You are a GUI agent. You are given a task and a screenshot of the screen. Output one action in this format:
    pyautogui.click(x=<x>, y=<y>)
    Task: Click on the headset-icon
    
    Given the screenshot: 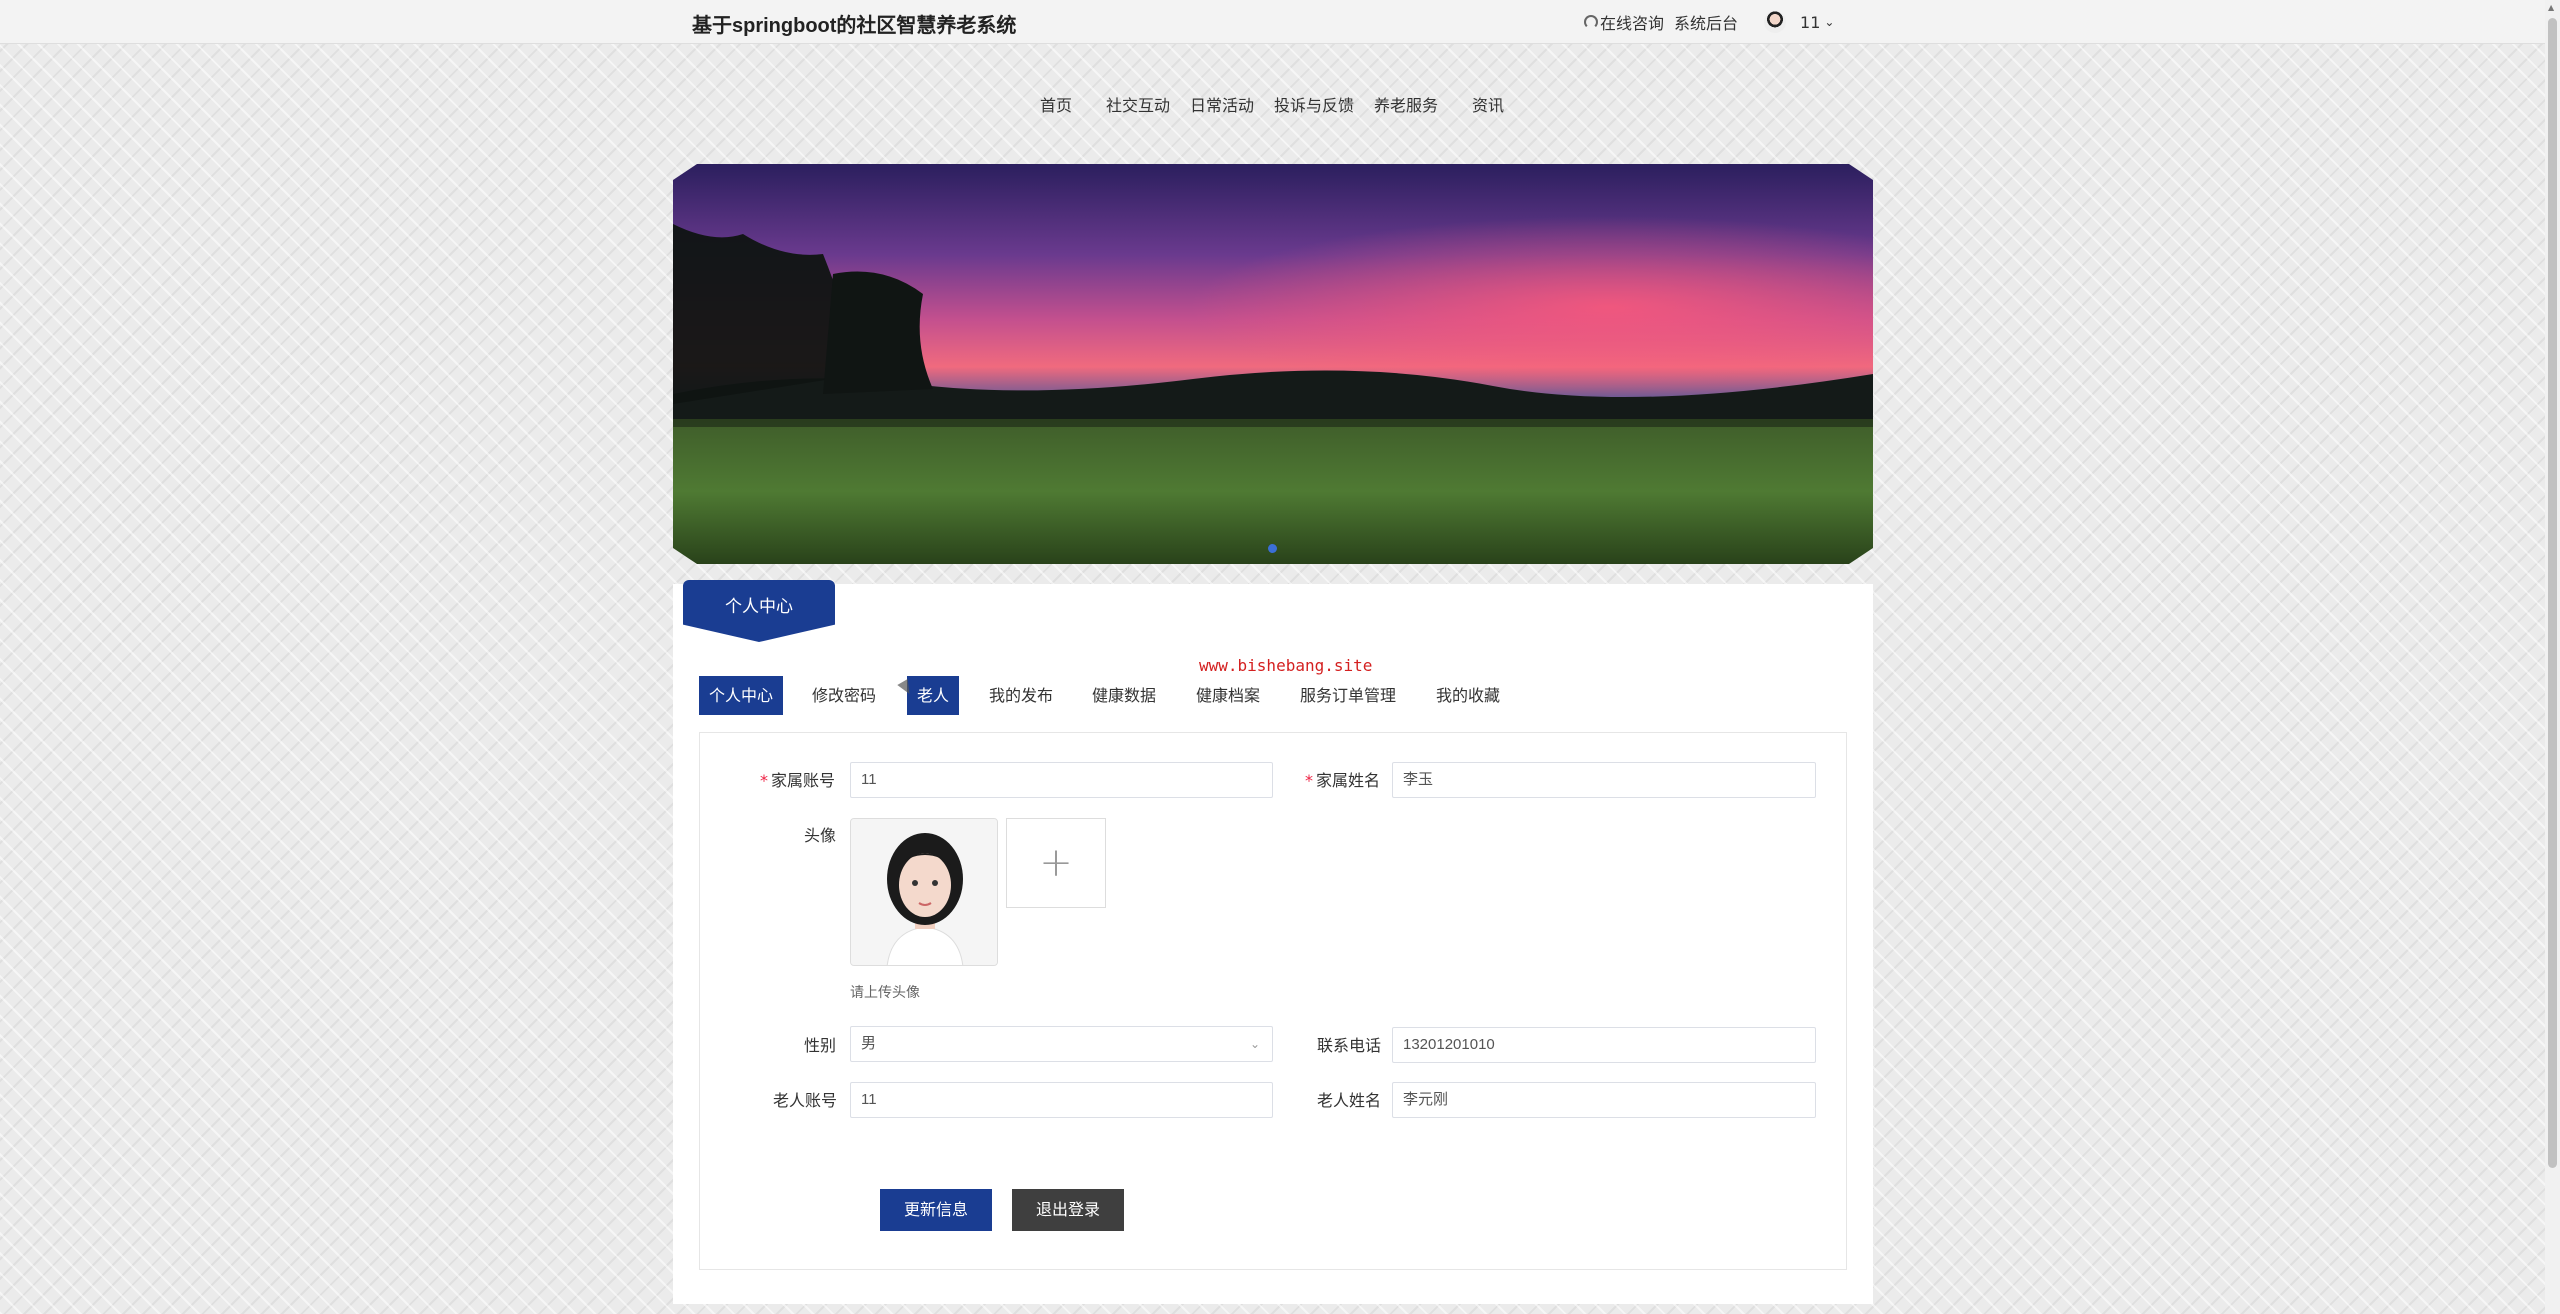 What is the action you would take?
    pyautogui.click(x=1591, y=22)
    